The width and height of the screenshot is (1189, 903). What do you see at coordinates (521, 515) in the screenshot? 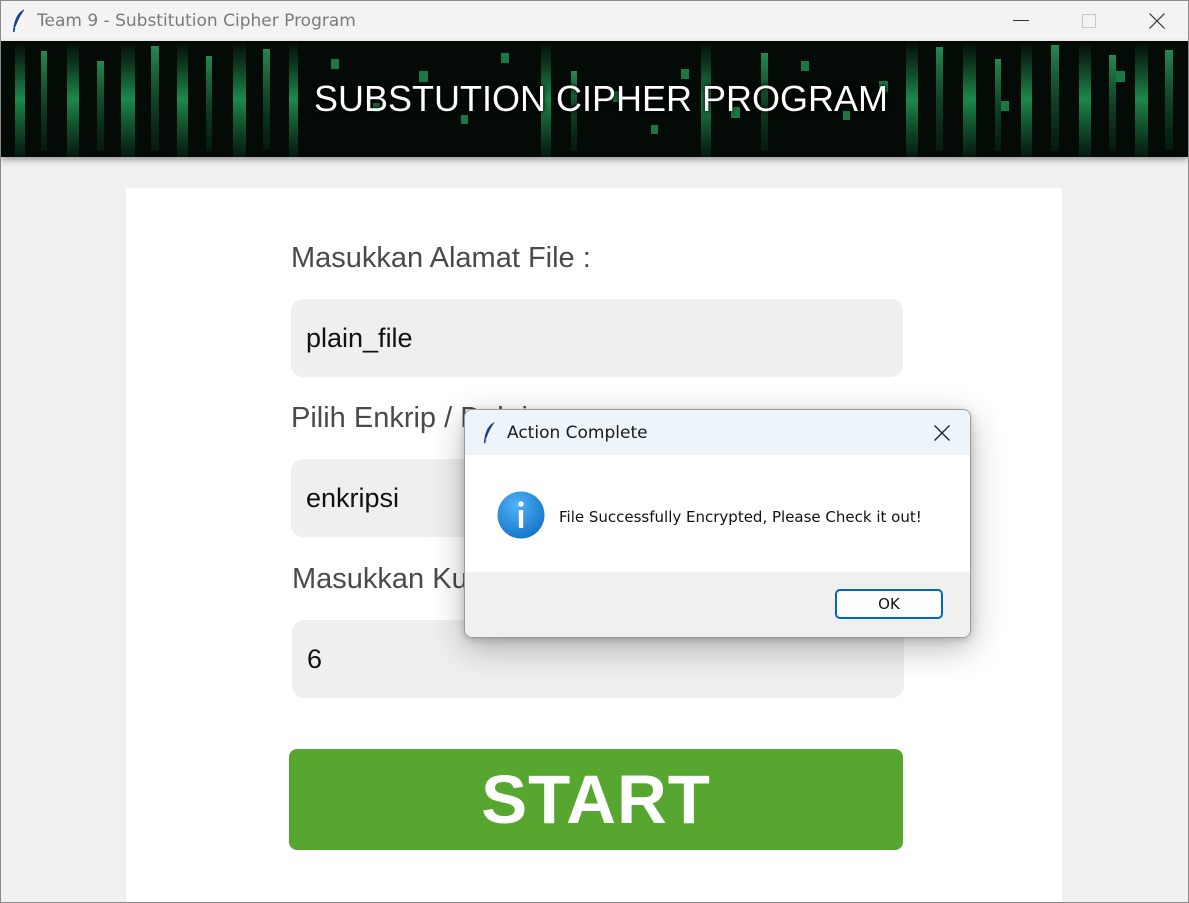
I see `info-icon` at bounding box center [521, 515].